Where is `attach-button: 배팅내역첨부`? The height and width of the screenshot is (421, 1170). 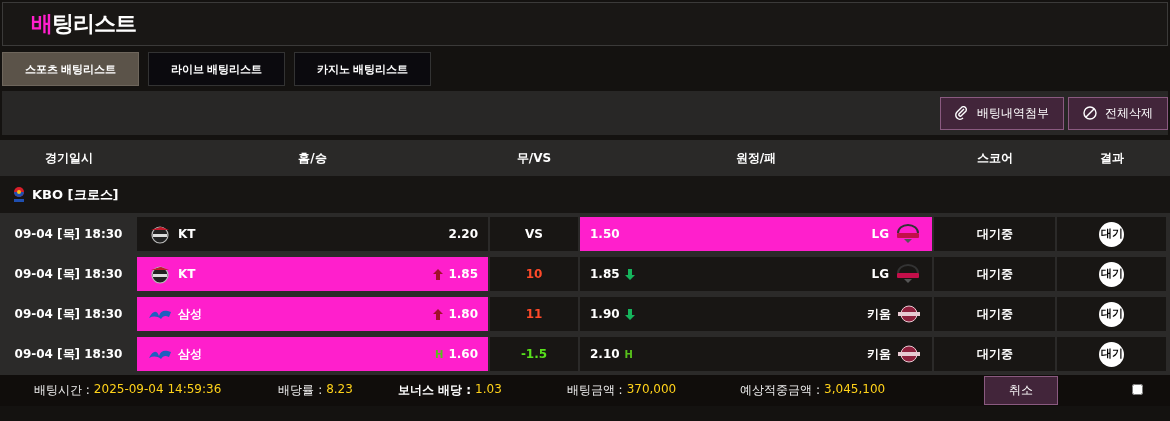
attach-button: 배팅내역첨부 is located at coordinates (1002, 113).